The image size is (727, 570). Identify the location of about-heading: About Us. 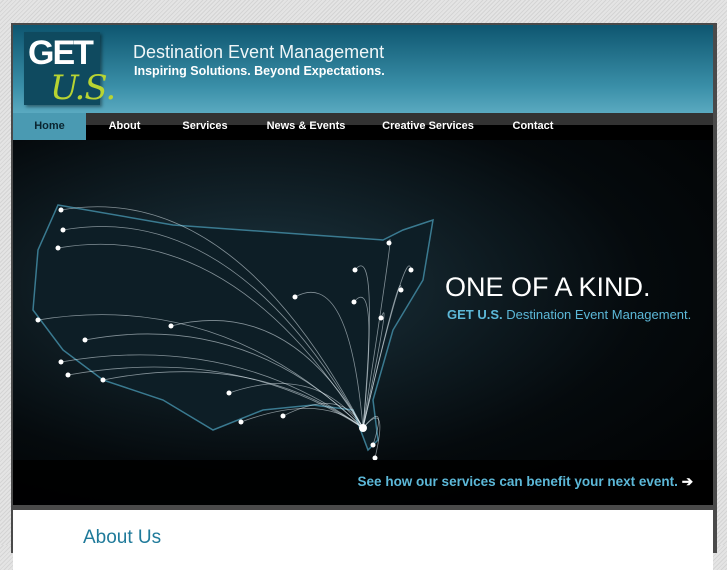
(122, 537).